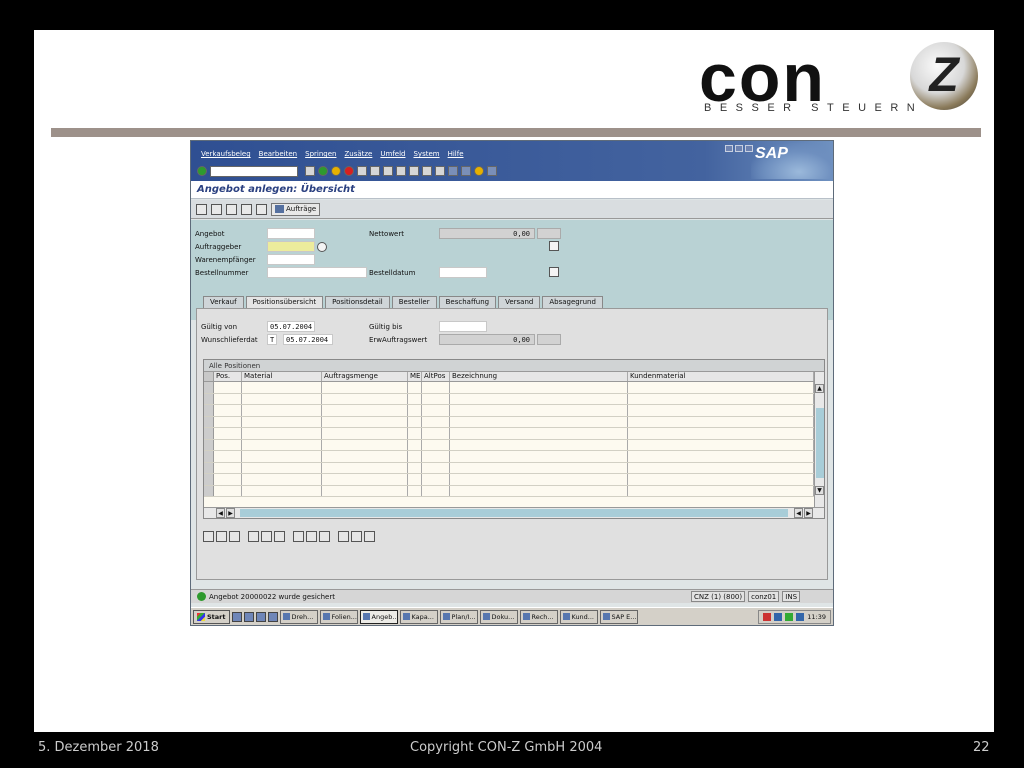  What do you see at coordinates (322, 247) in the screenshot?
I see `partner-search-icon` at bounding box center [322, 247].